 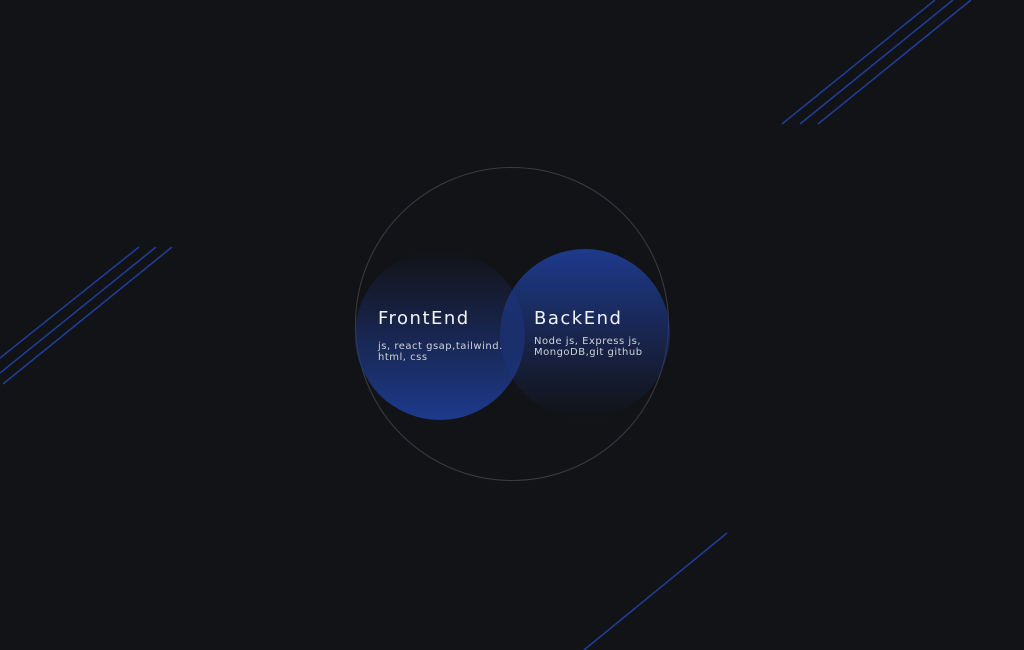 I want to click on frontend-skills: js, react gsap,tailwind. html, css, so click(x=440, y=352).